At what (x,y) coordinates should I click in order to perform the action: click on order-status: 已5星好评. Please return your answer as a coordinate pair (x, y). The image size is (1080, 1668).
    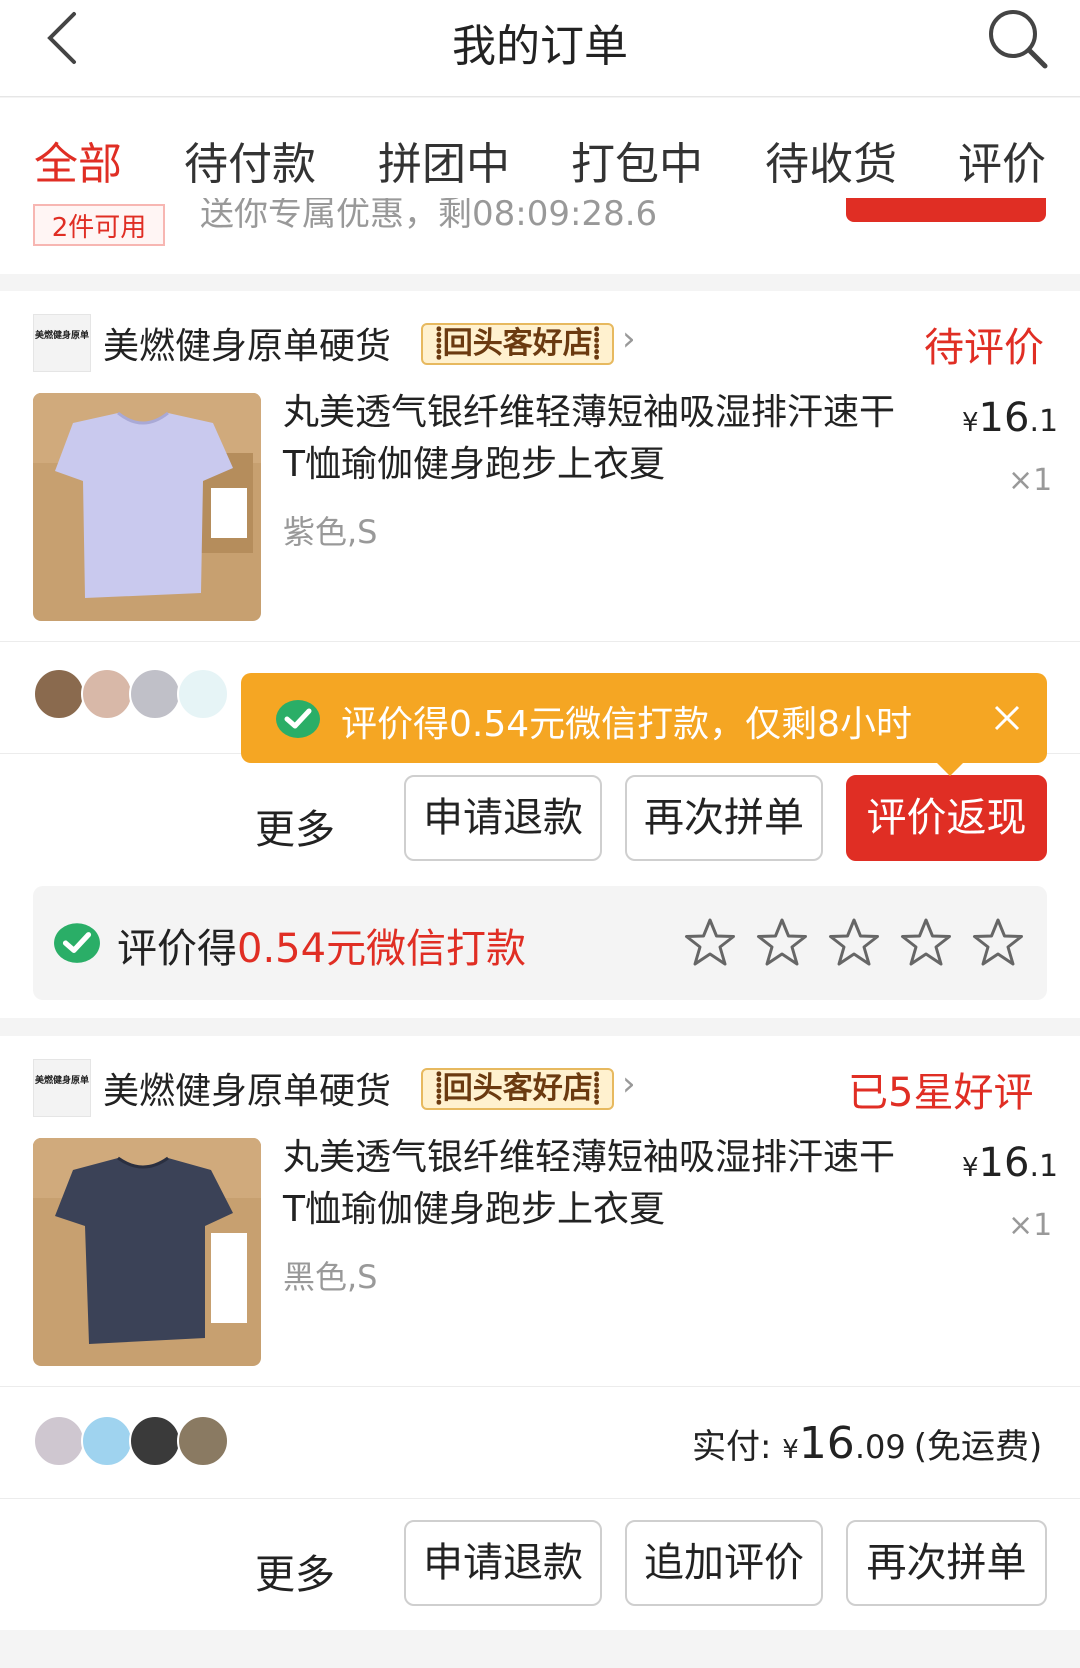
    Looking at the image, I should click on (941, 1093).